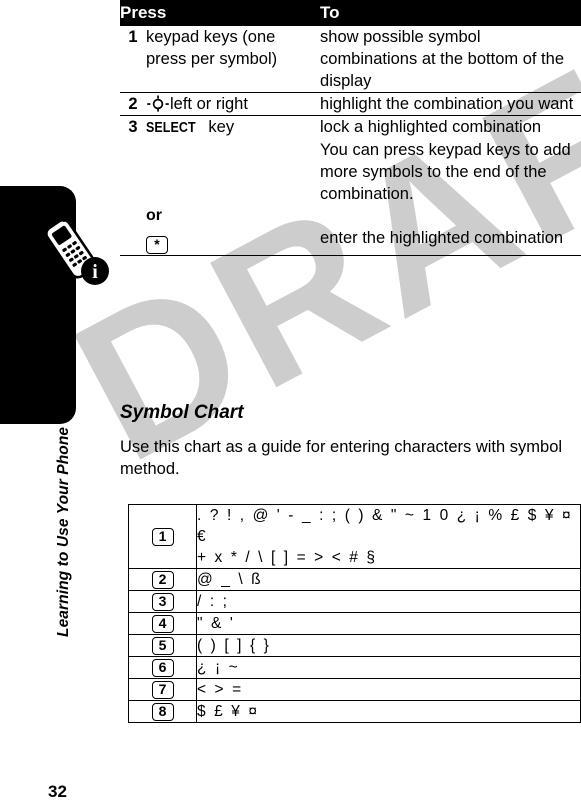  I want to click on column-header-press: Press, so click(220, 13).